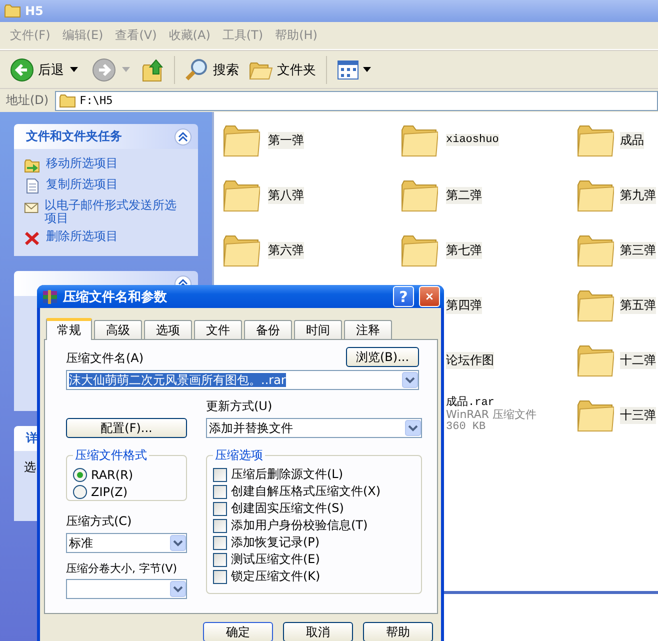  What do you see at coordinates (69, 329) in the screenshot?
I see `tab: 常规` at bounding box center [69, 329].